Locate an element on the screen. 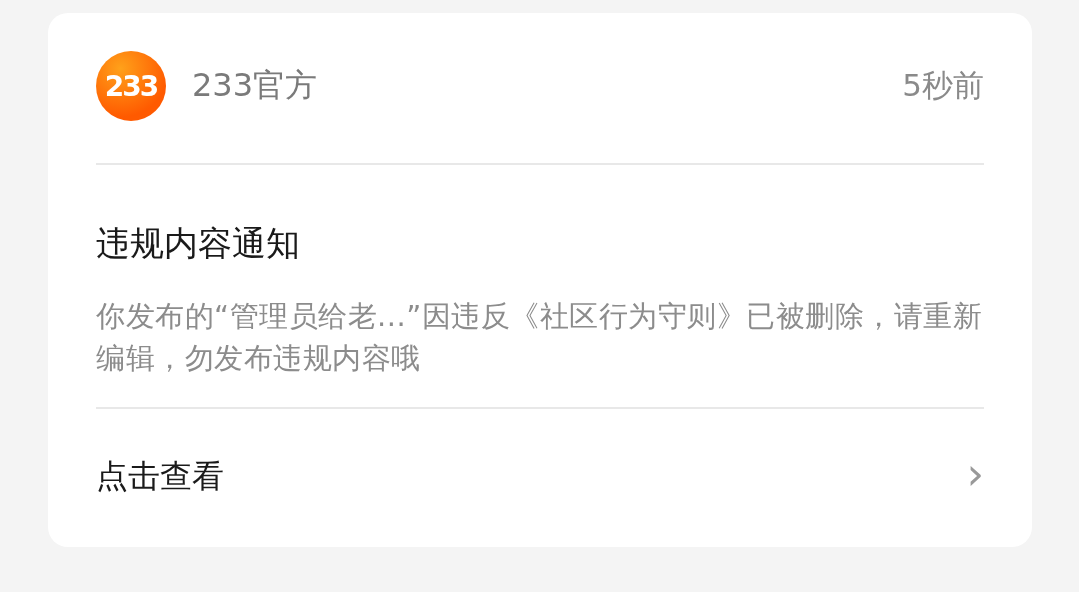 The image size is (1079, 592). chevron-right-icon: › is located at coordinates (975, 474).